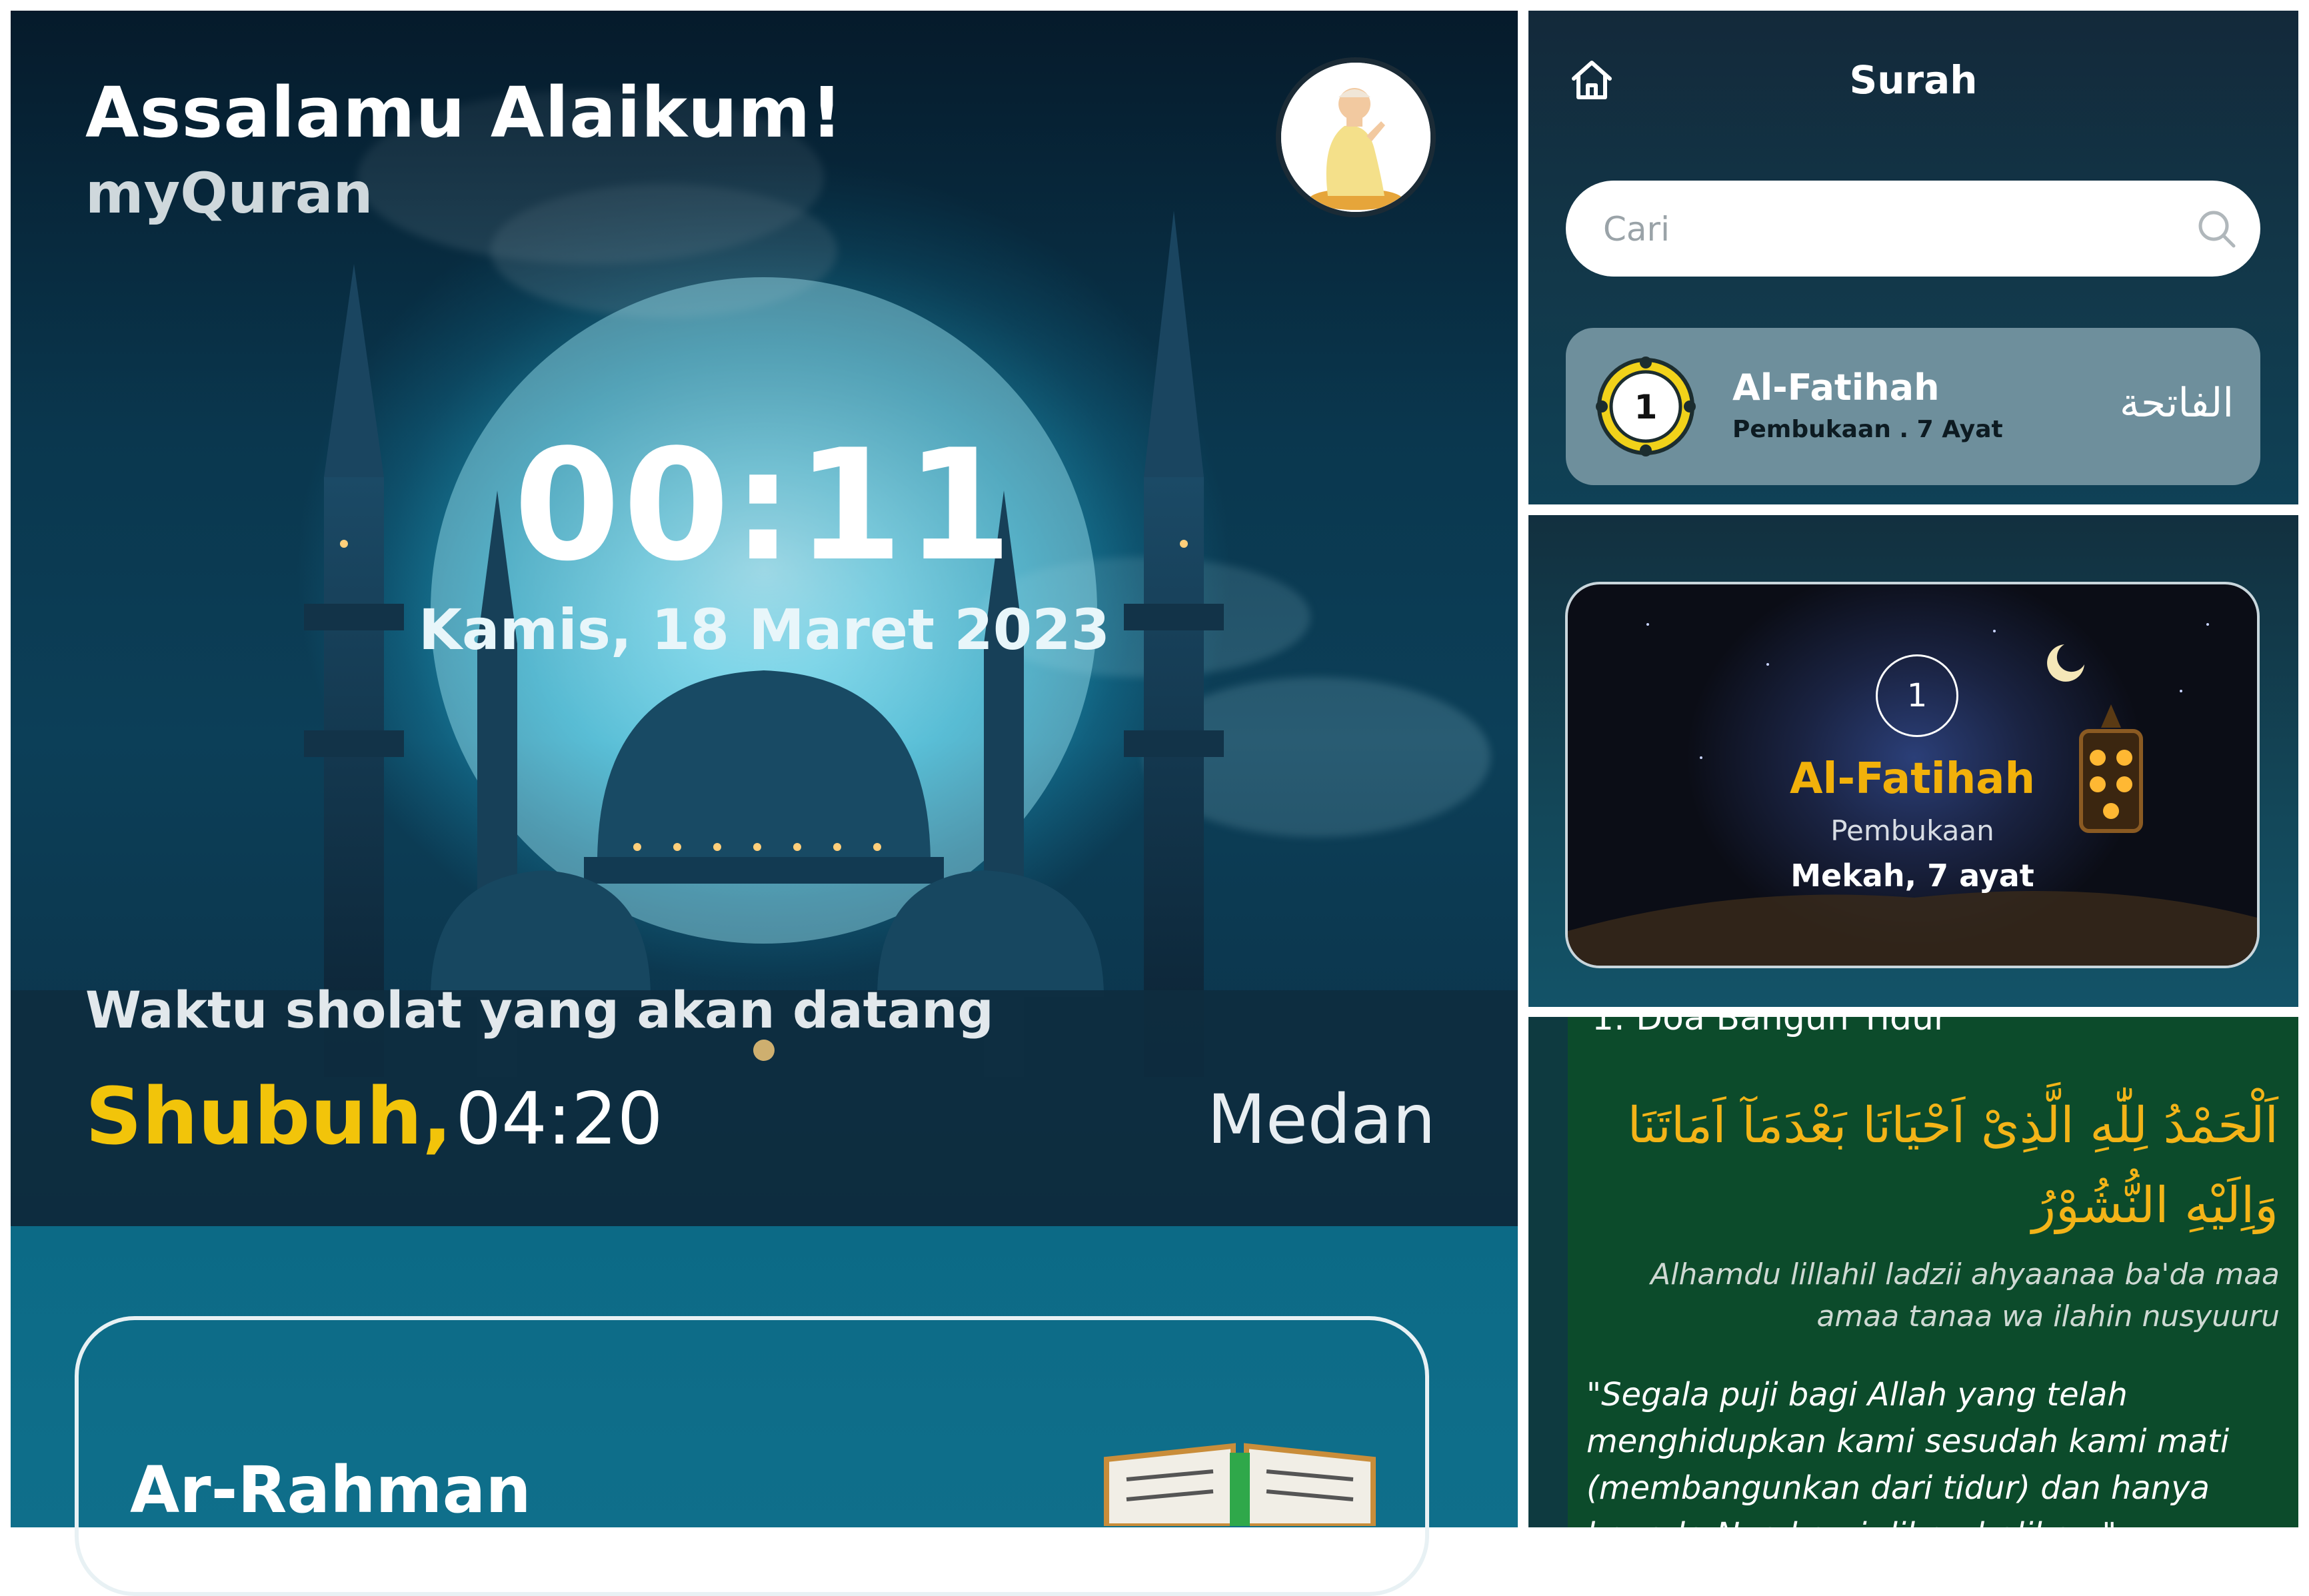 The width and height of the screenshot is (2309, 1596). I want to click on profile-avatar, so click(1356, 137).